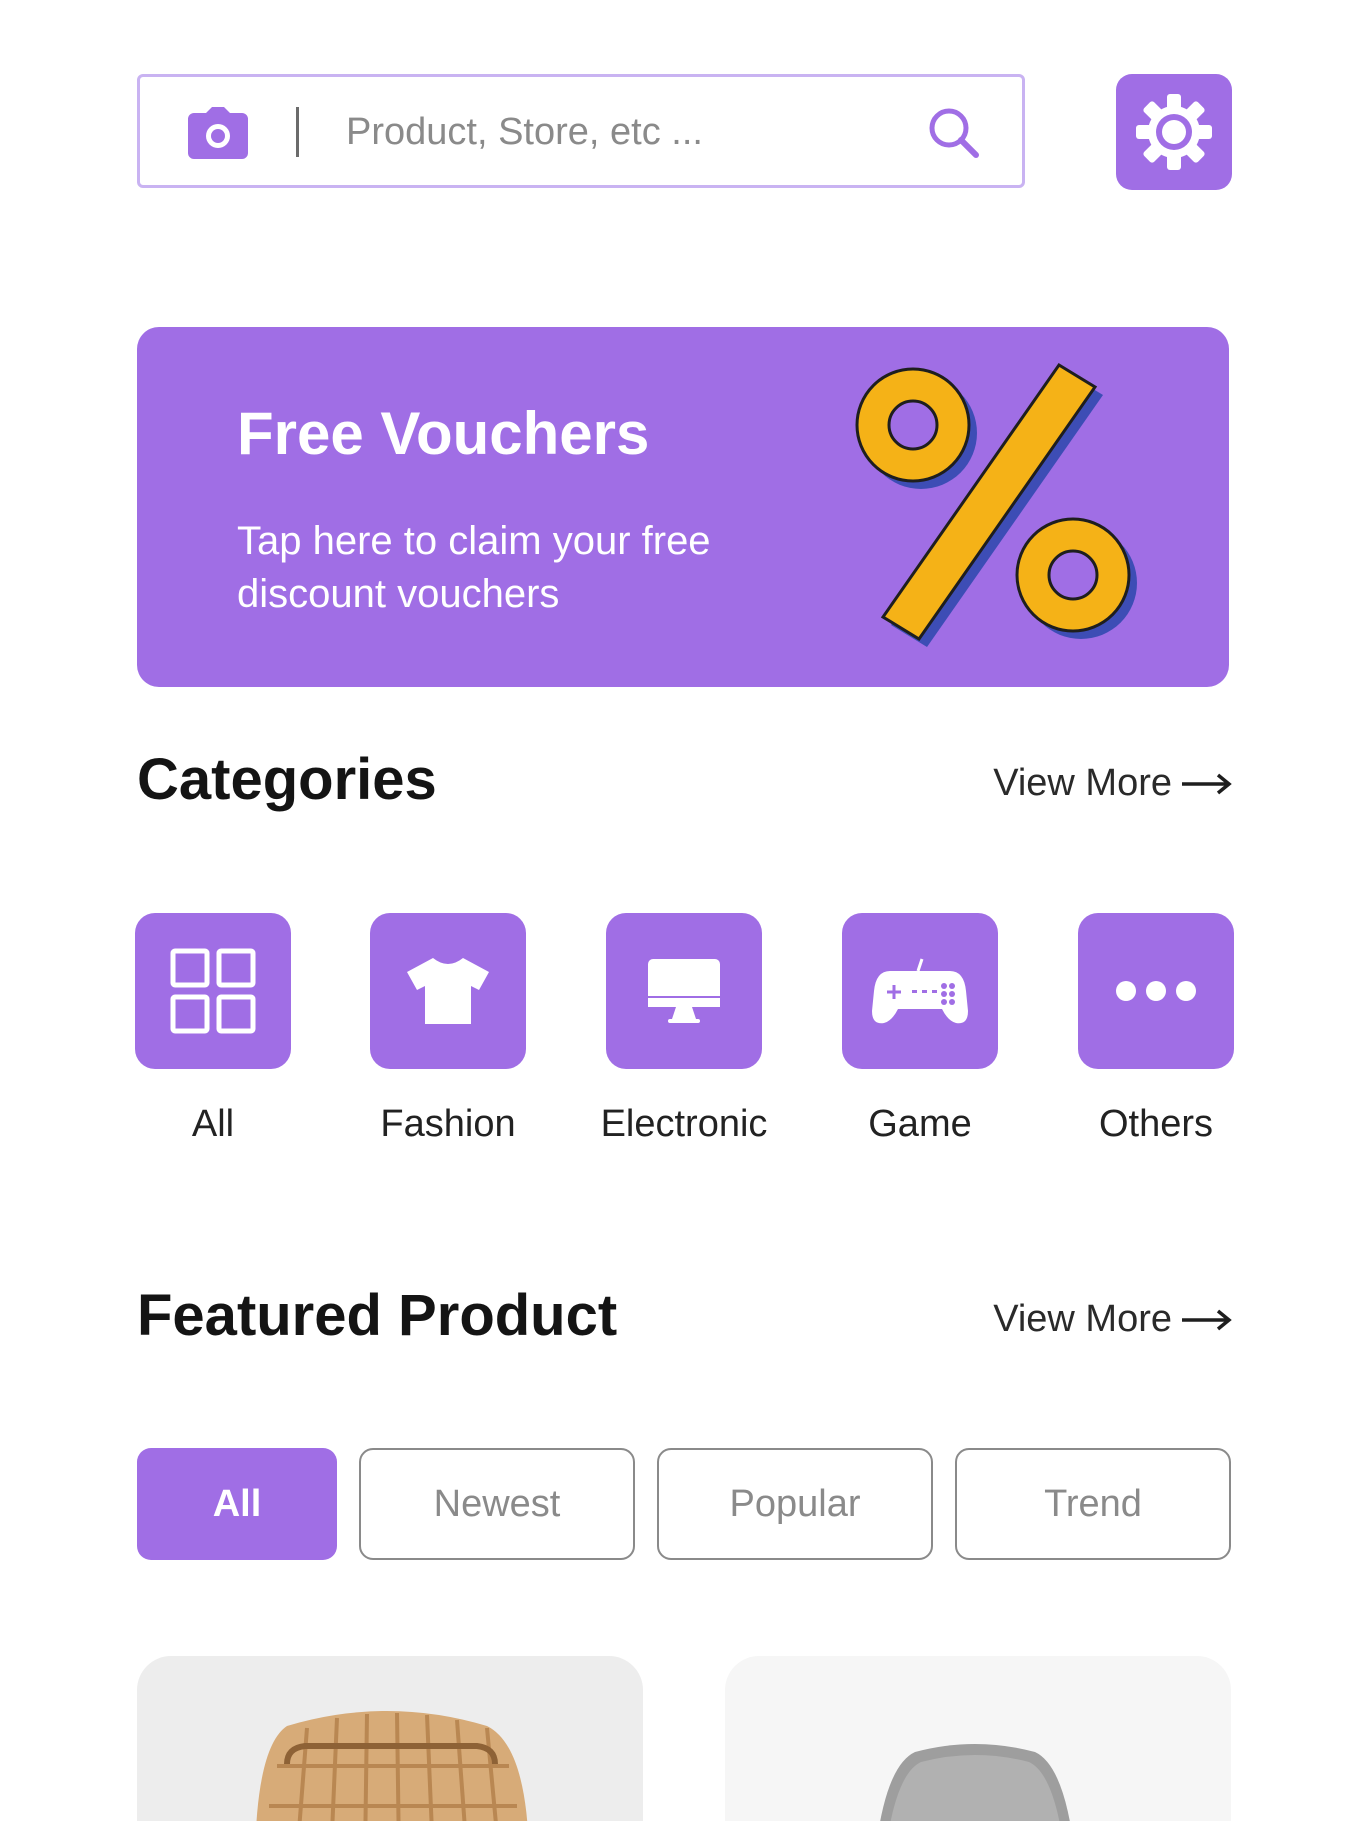  I want to click on filter-popular: Popular, so click(795, 1504).